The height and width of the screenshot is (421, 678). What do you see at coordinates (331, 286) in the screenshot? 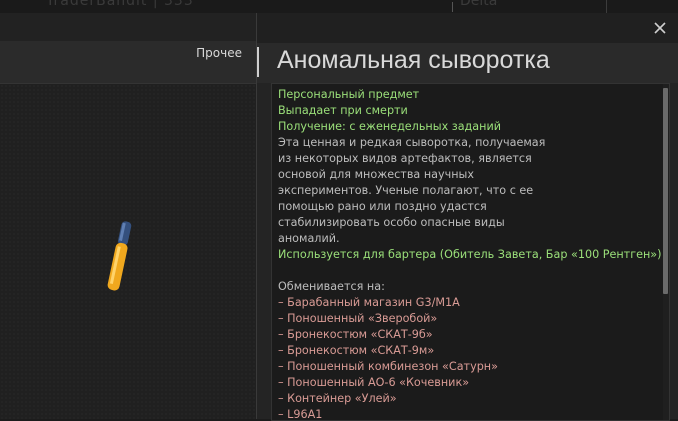
I see `exchange-header: Обменивается на:` at bounding box center [331, 286].